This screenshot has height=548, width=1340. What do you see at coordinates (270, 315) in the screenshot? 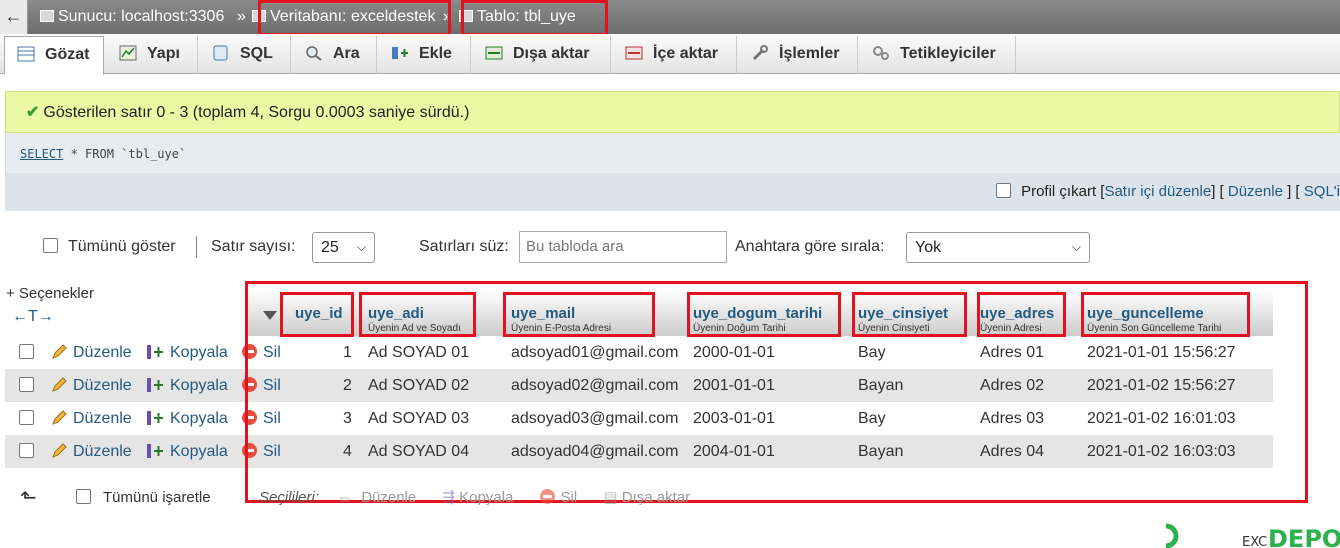
I see `sort-arrow-icon` at bounding box center [270, 315].